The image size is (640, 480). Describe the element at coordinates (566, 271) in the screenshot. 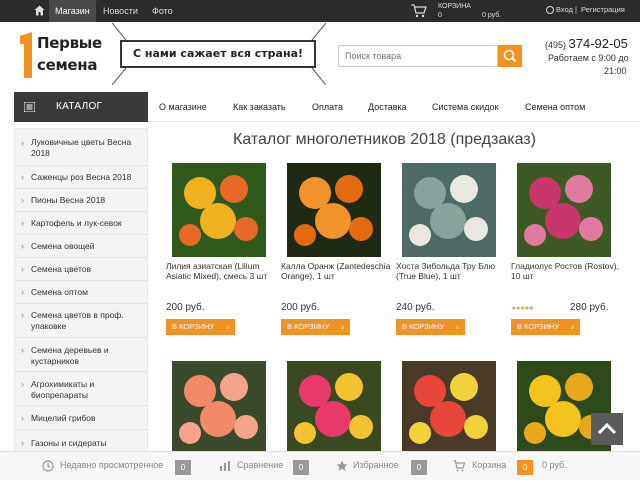

I see `product-name: Гладиолус Ростов (Rostov), 10 шт` at that location.